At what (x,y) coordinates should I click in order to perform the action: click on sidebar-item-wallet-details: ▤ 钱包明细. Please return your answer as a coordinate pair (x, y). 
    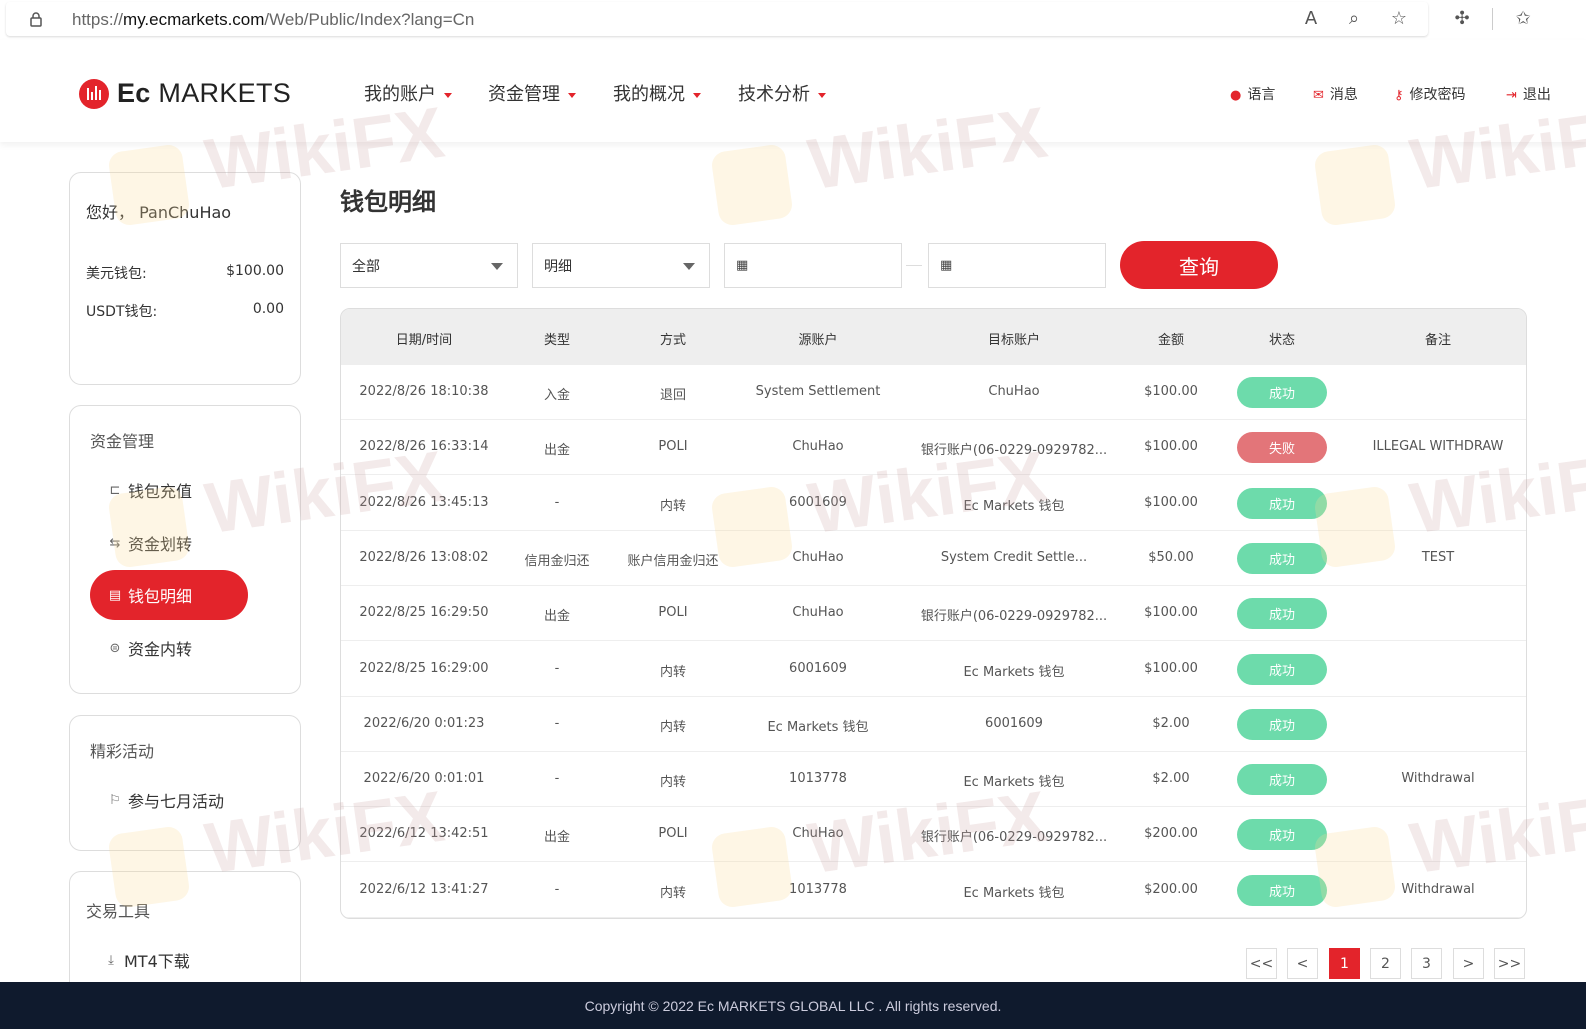
    Looking at the image, I should click on (169, 595).